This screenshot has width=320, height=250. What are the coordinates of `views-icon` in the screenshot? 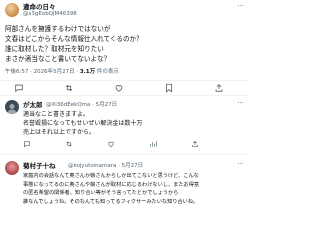 It's located at (153, 144).